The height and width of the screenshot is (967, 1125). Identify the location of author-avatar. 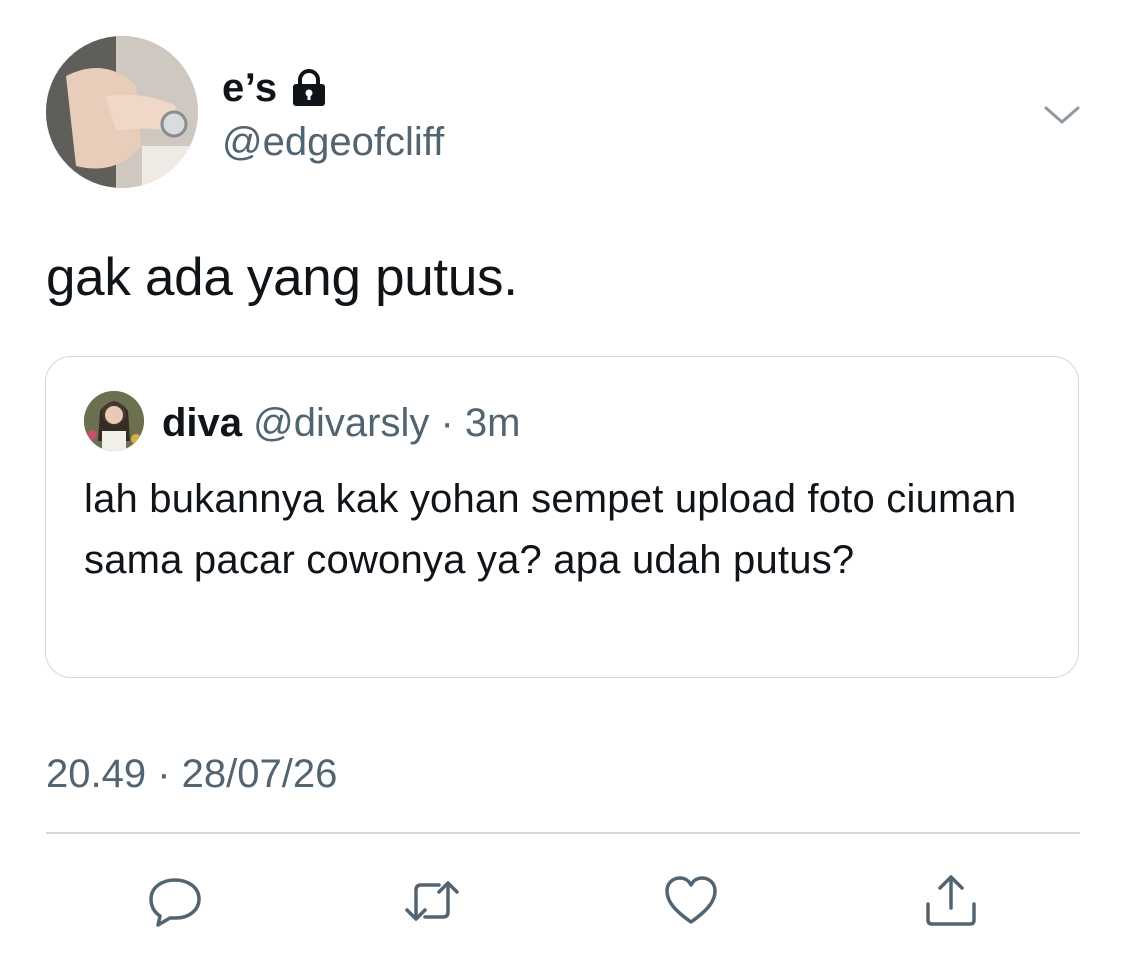
(122, 112).